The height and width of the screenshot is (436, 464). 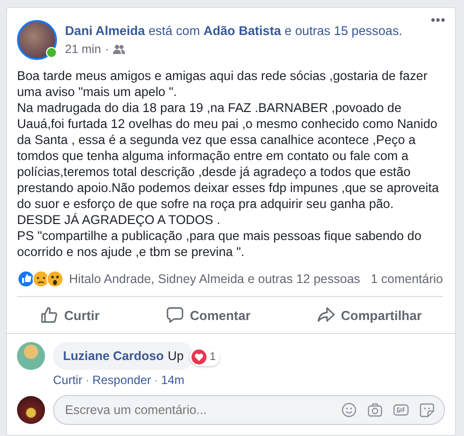 What do you see at coordinates (122, 380) in the screenshot?
I see `comment-action-link: Responder` at bounding box center [122, 380].